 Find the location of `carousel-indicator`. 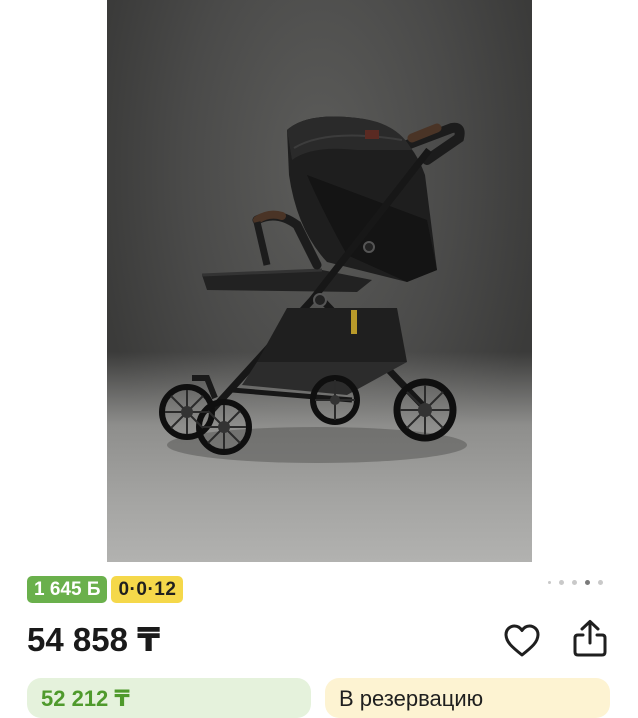

carousel-indicator is located at coordinates (575, 582).